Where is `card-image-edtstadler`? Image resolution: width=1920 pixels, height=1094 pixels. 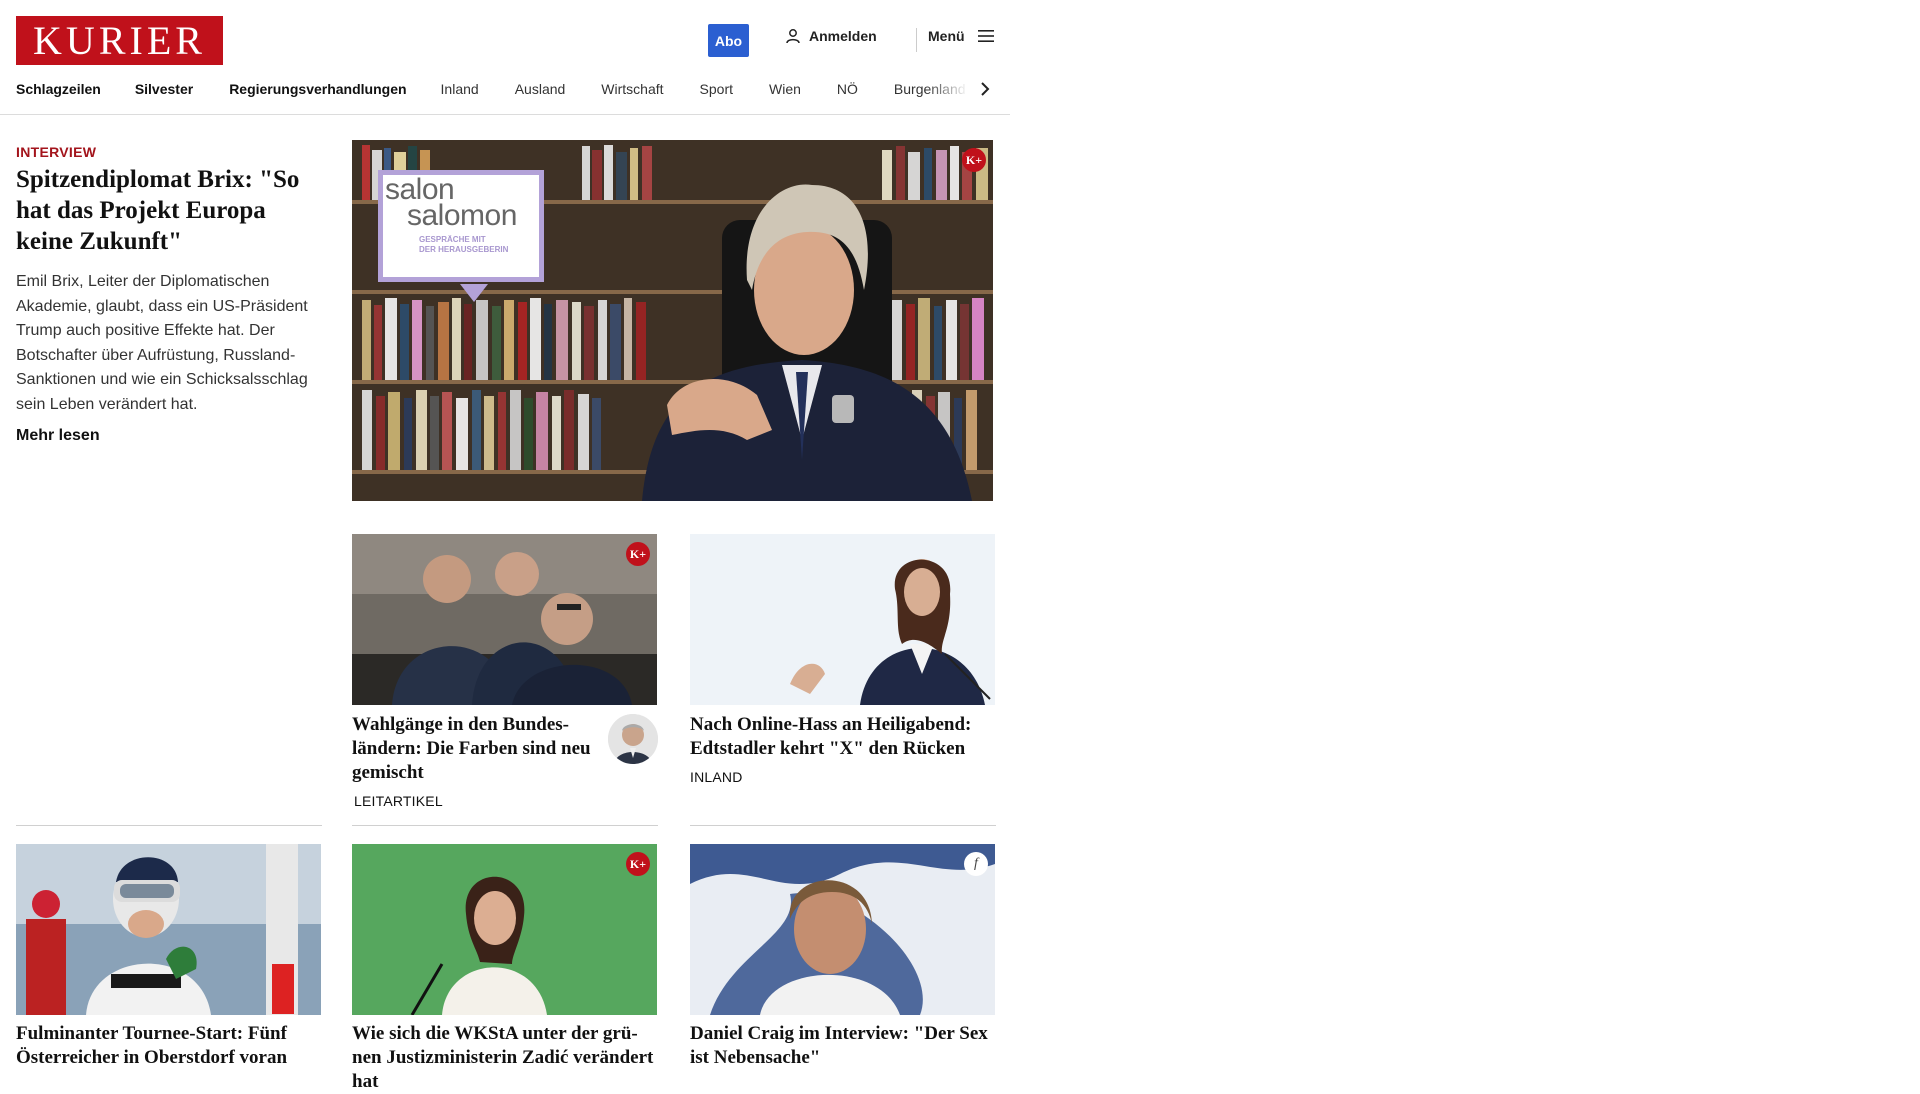 card-image-edtstadler is located at coordinates (842, 619).